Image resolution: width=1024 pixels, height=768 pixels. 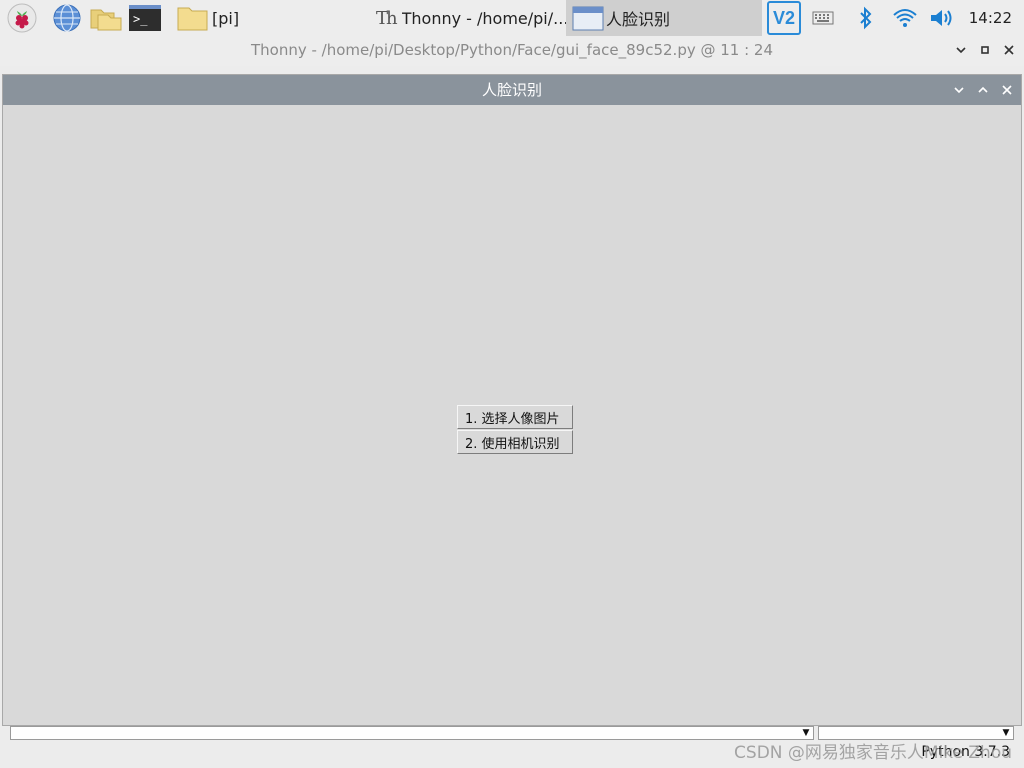 I want to click on terminal-glyph: >_, so click(x=140, y=19).